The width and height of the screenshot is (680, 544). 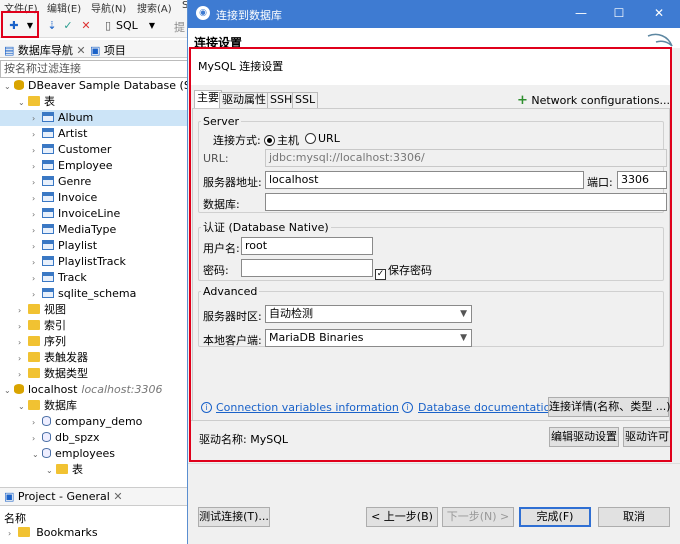 I want to click on tree-item-label: Employee, so click(x=85, y=165).